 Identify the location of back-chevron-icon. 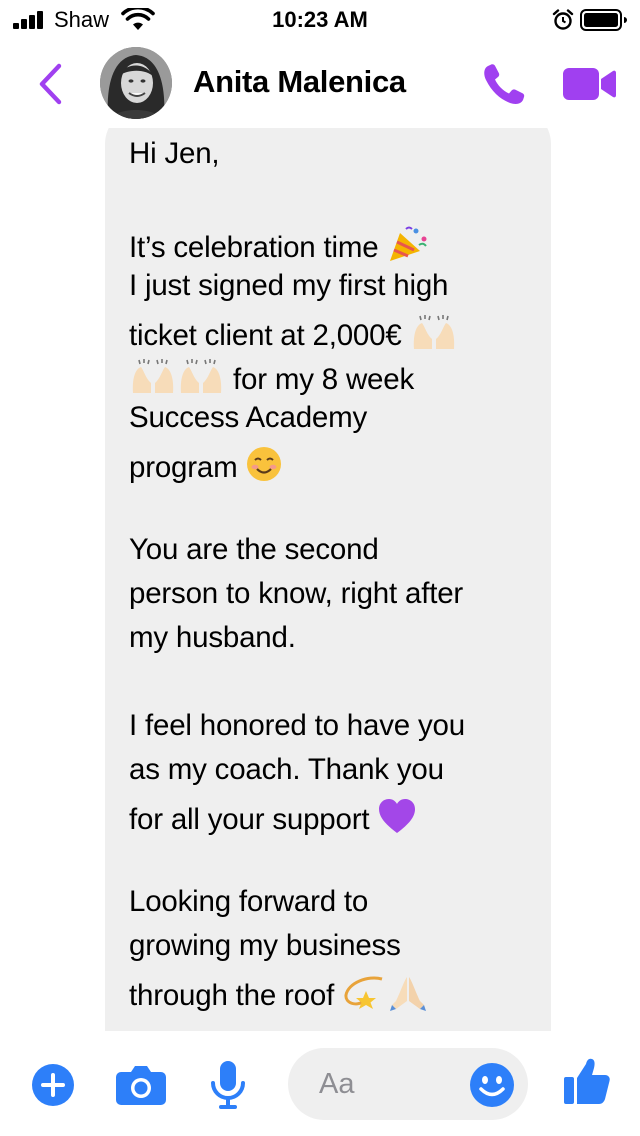
(50, 84).